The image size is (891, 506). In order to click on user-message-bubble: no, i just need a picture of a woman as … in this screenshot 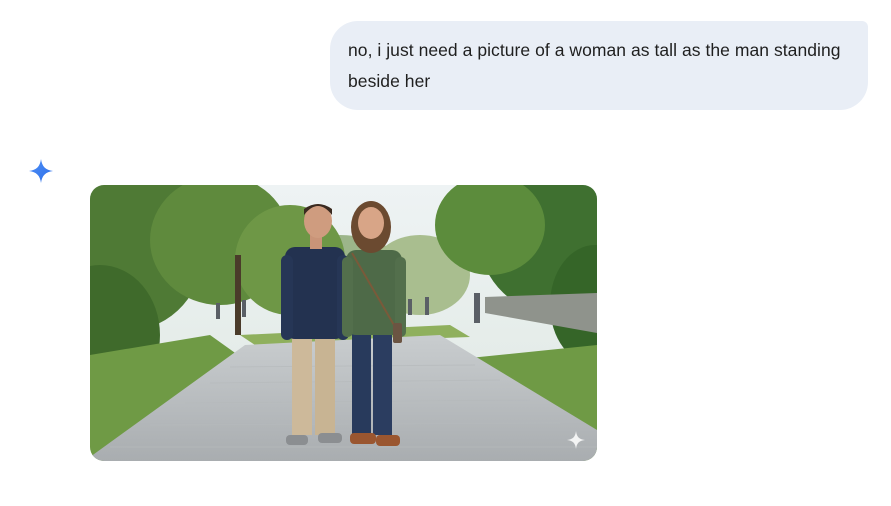, I will do `click(599, 65)`.